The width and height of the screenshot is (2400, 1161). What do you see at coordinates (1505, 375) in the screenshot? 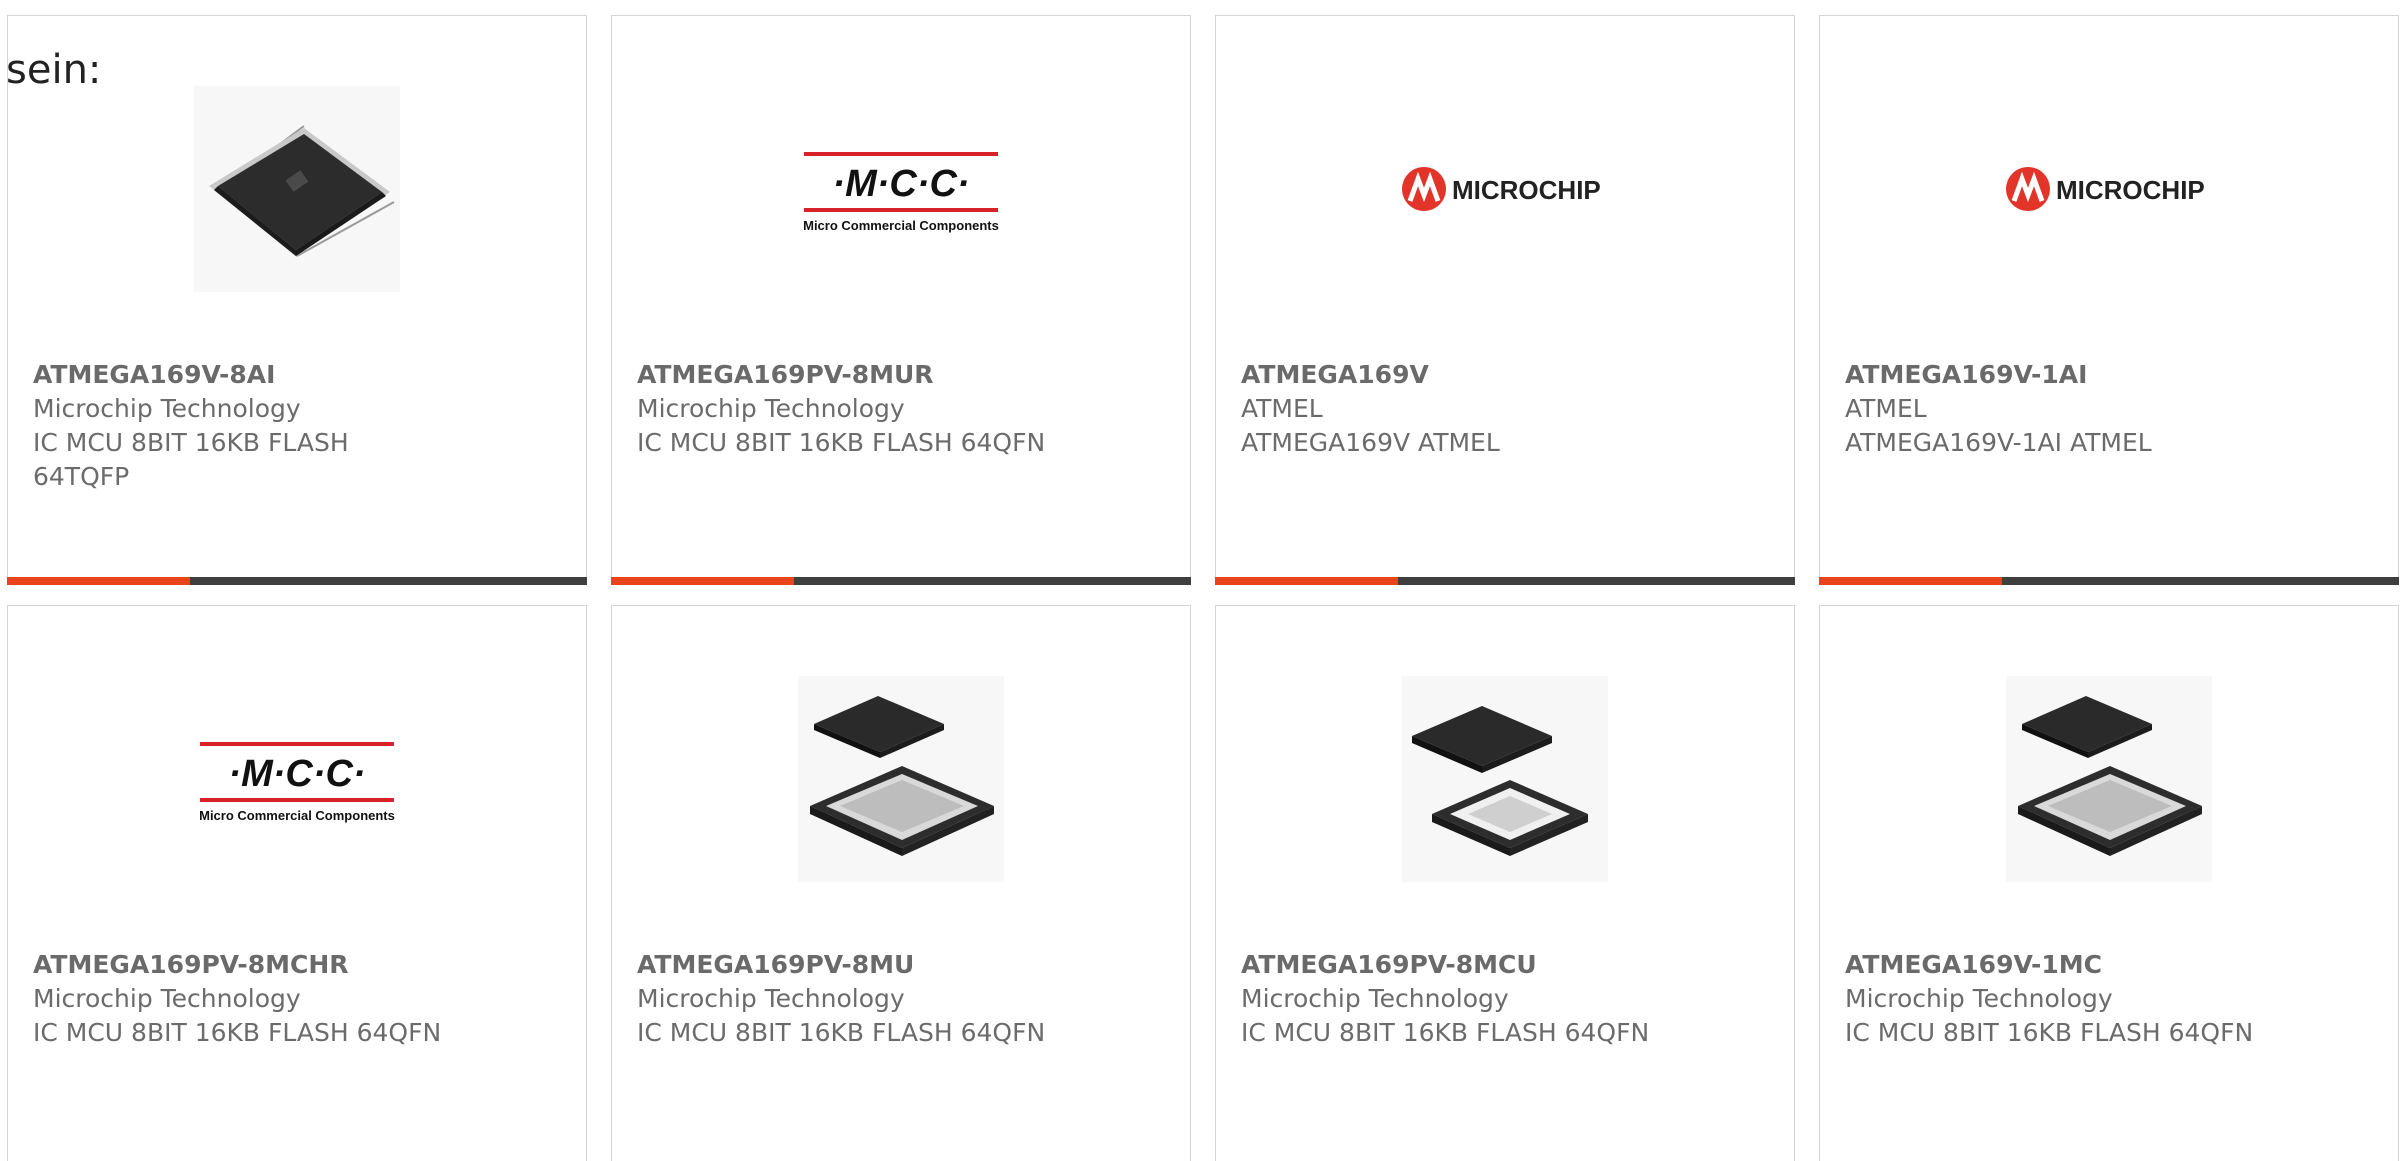
I see `part-number: ATMEGA169V` at bounding box center [1505, 375].